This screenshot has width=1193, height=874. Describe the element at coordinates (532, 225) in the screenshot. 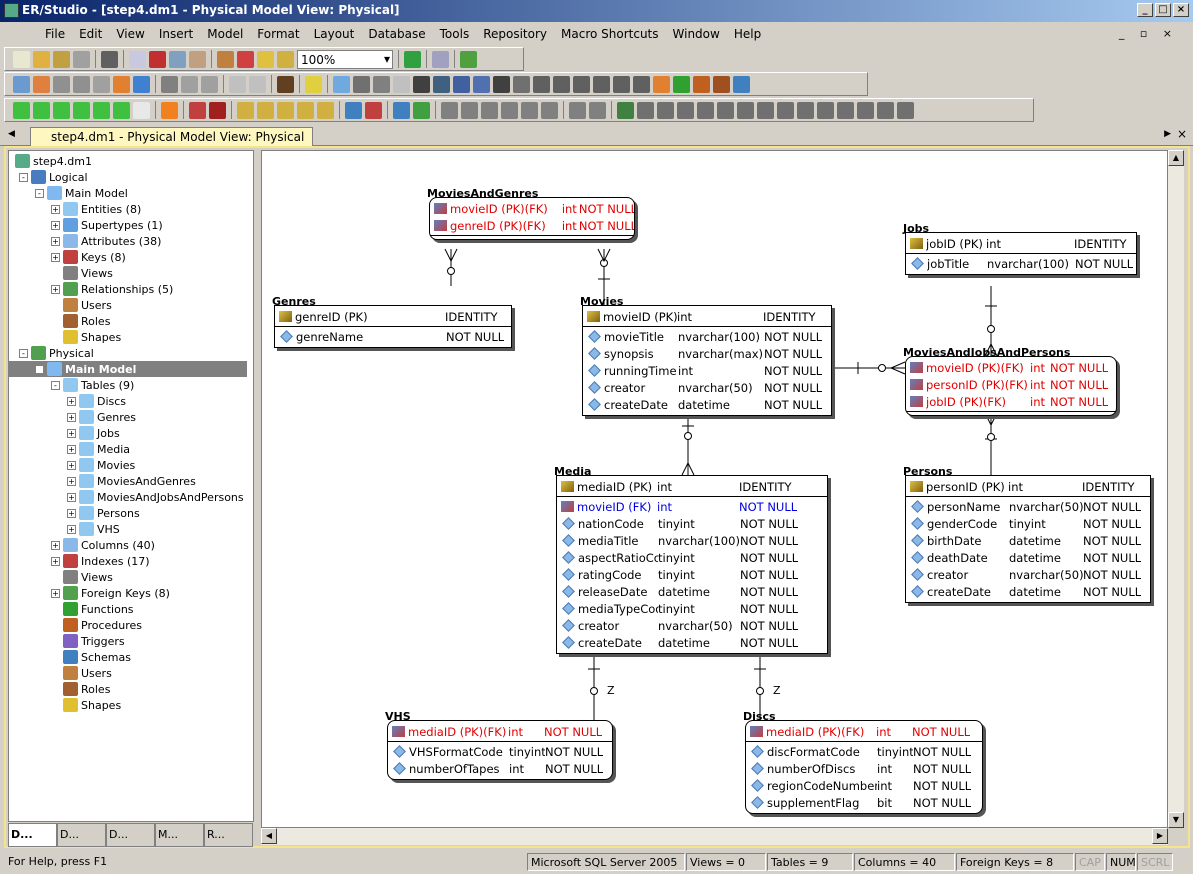

I see `column-row: genreID (PK)(FK) int NOT NULL` at that location.